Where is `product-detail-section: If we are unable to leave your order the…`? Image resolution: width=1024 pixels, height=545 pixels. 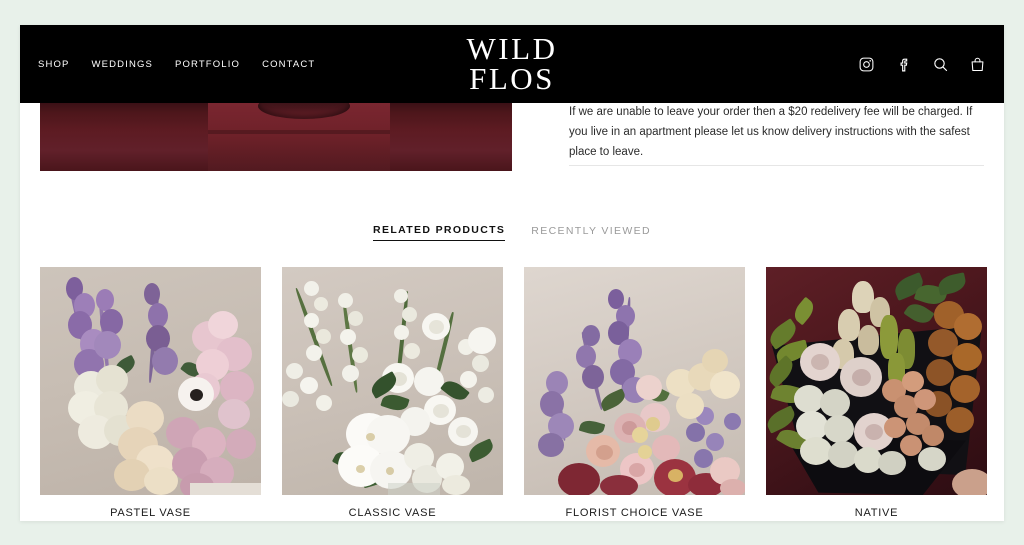
product-detail-section: If we are unable to leave your order the… is located at coordinates (512, 144).